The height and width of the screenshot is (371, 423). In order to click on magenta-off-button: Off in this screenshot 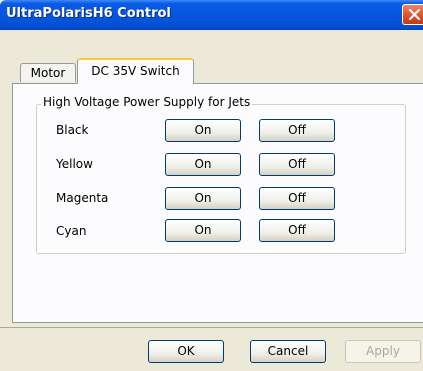, I will do `click(297, 198)`.